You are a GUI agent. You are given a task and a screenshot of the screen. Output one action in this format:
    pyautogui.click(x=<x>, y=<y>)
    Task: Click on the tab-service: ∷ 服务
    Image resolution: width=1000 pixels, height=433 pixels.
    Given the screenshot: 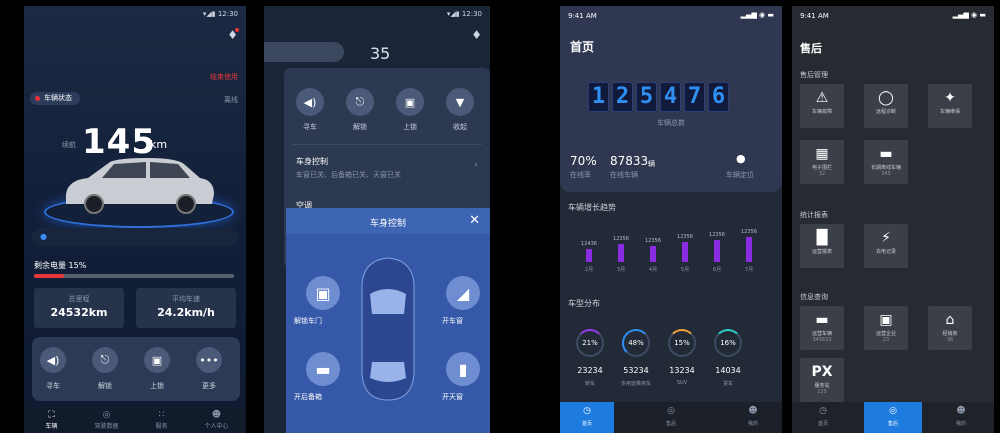 What is the action you would take?
    pyautogui.click(x=161, y=420)
    